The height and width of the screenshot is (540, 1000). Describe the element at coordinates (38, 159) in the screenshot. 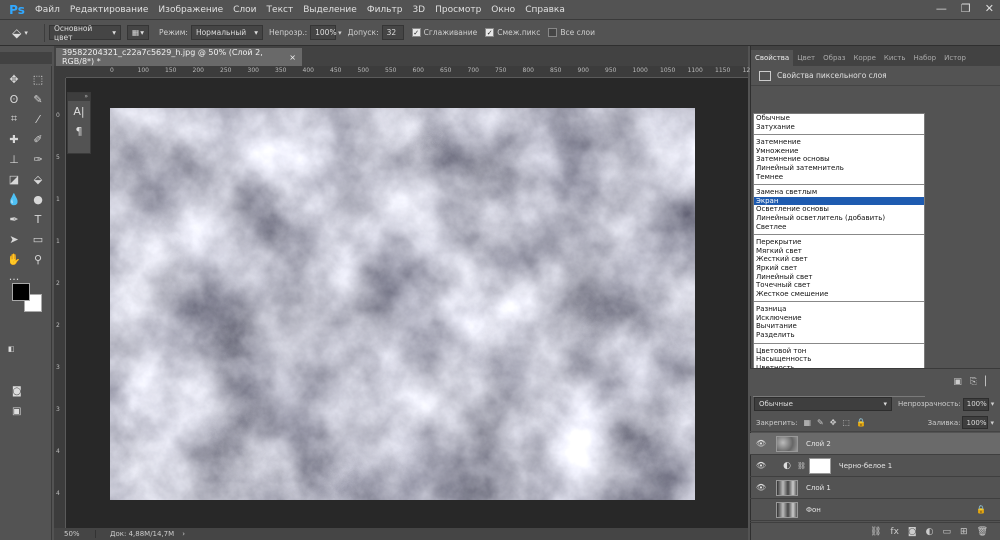

I see `history-brush-tool-icon: ✑` at that location.